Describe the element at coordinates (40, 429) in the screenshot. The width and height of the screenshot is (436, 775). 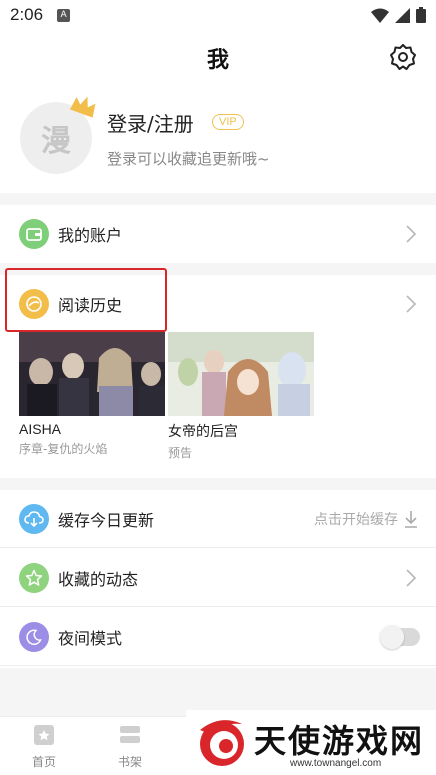
I see `history-card-title: AISHA` at that location.